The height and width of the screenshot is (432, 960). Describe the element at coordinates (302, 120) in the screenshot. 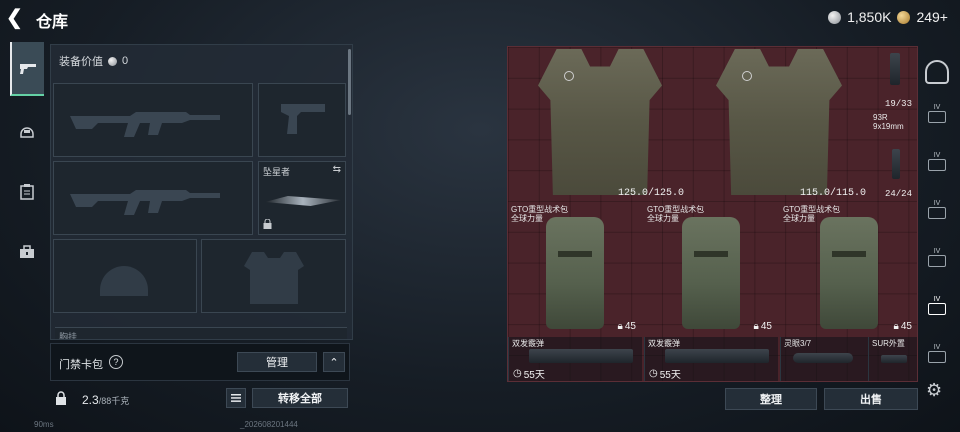

I see `sidearm-slot` at that location.